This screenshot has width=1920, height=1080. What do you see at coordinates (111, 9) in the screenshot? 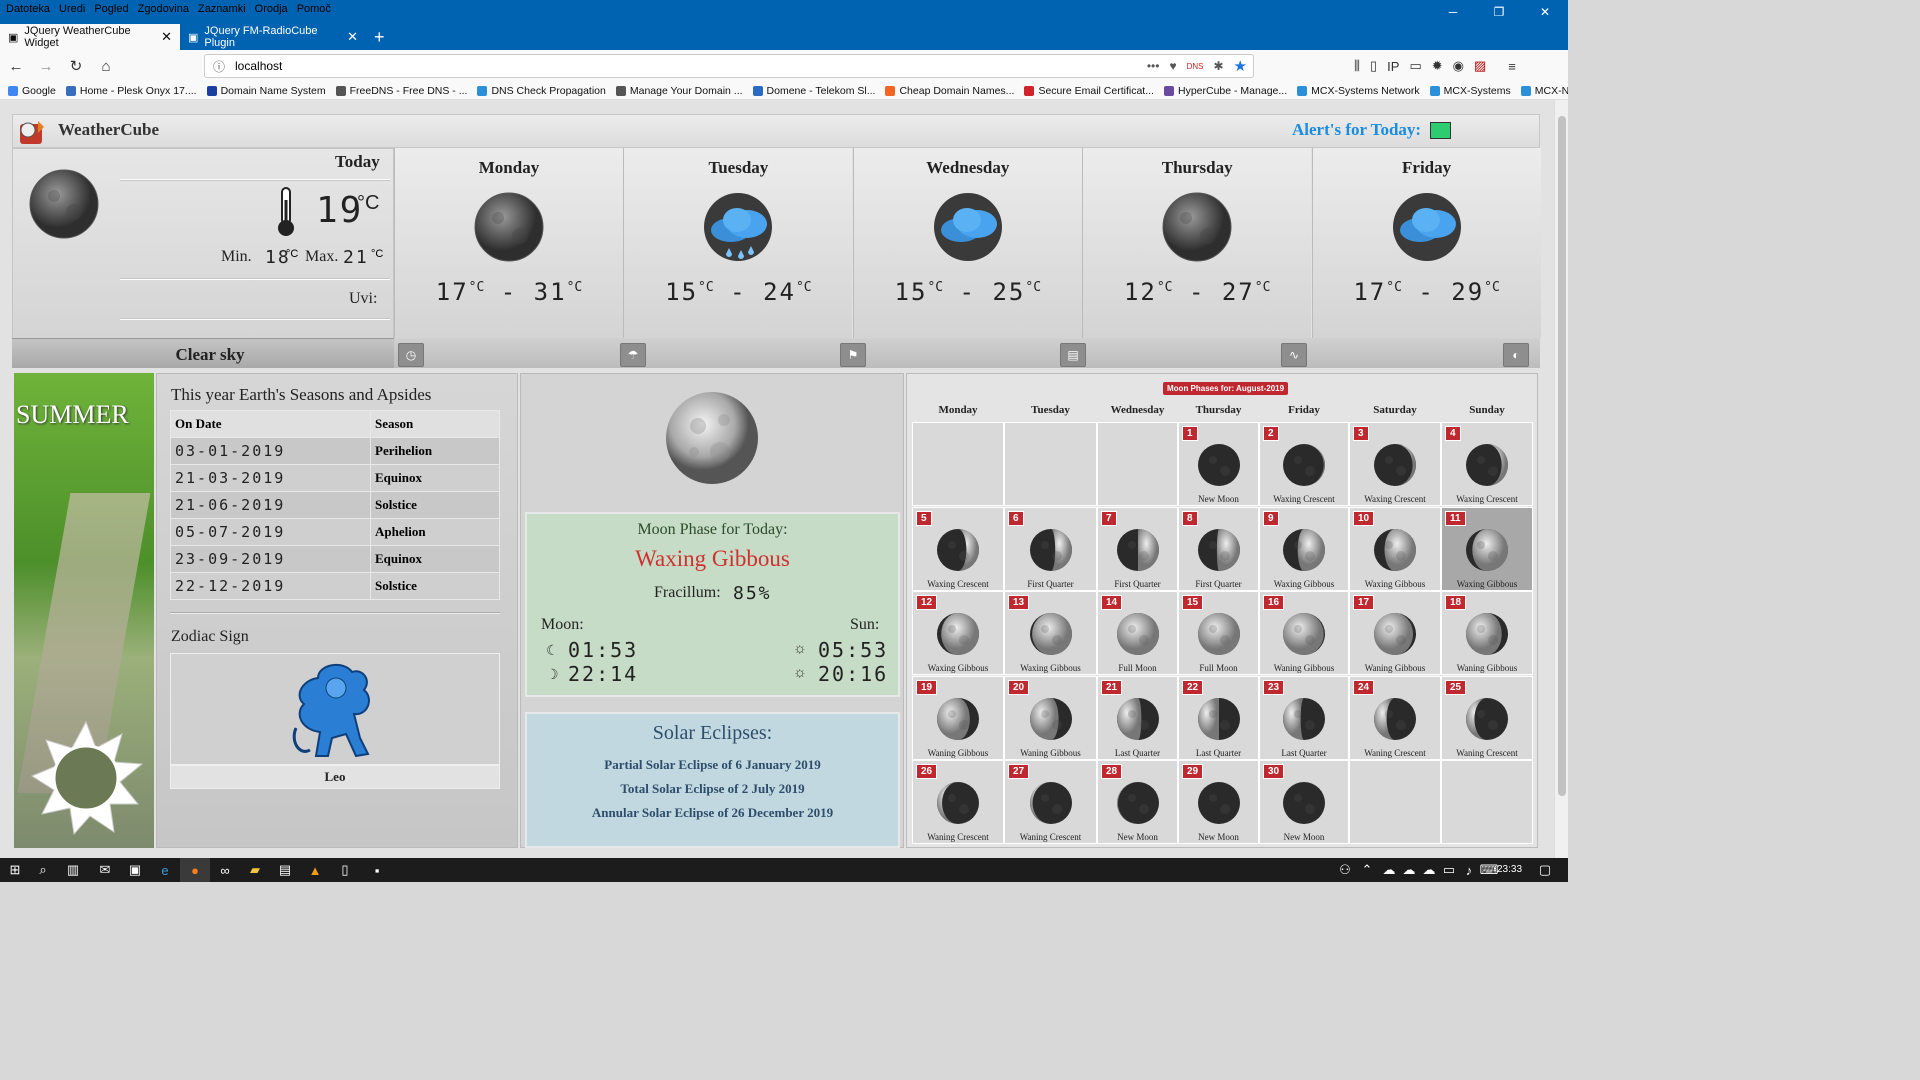
I see `menu-view: Pogled` at bounding box center [111, 9].